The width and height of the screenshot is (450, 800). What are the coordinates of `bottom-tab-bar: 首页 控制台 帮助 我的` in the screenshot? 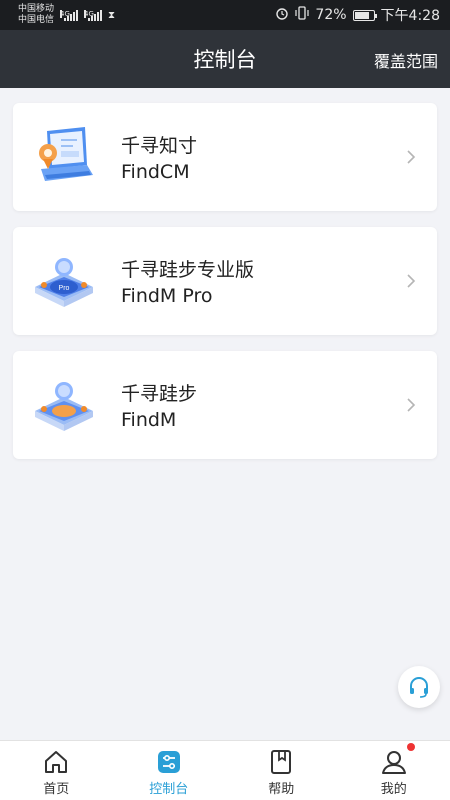 It's located at (225, 770).